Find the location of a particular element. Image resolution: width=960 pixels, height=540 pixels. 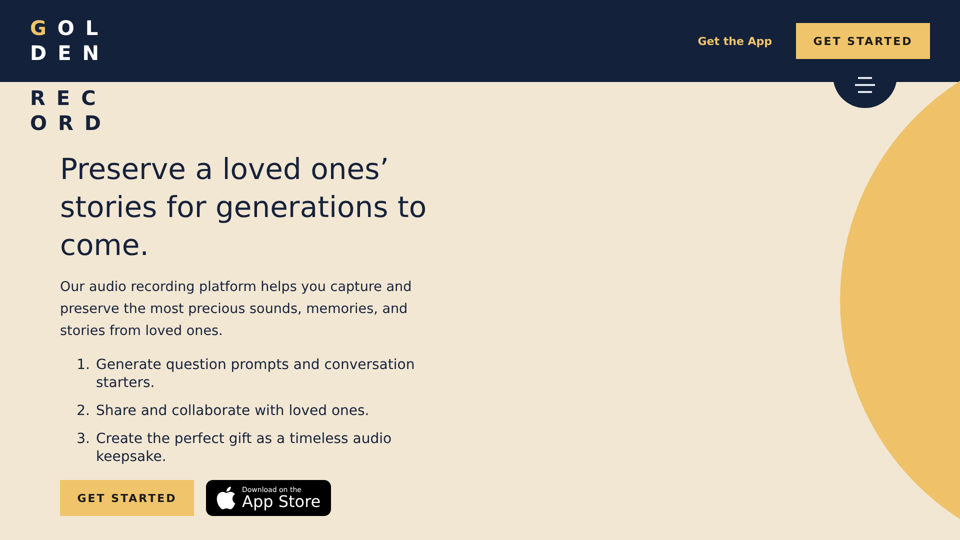

step-text: Share and collaborate with loved ones. is located at coordinates (233, 411).